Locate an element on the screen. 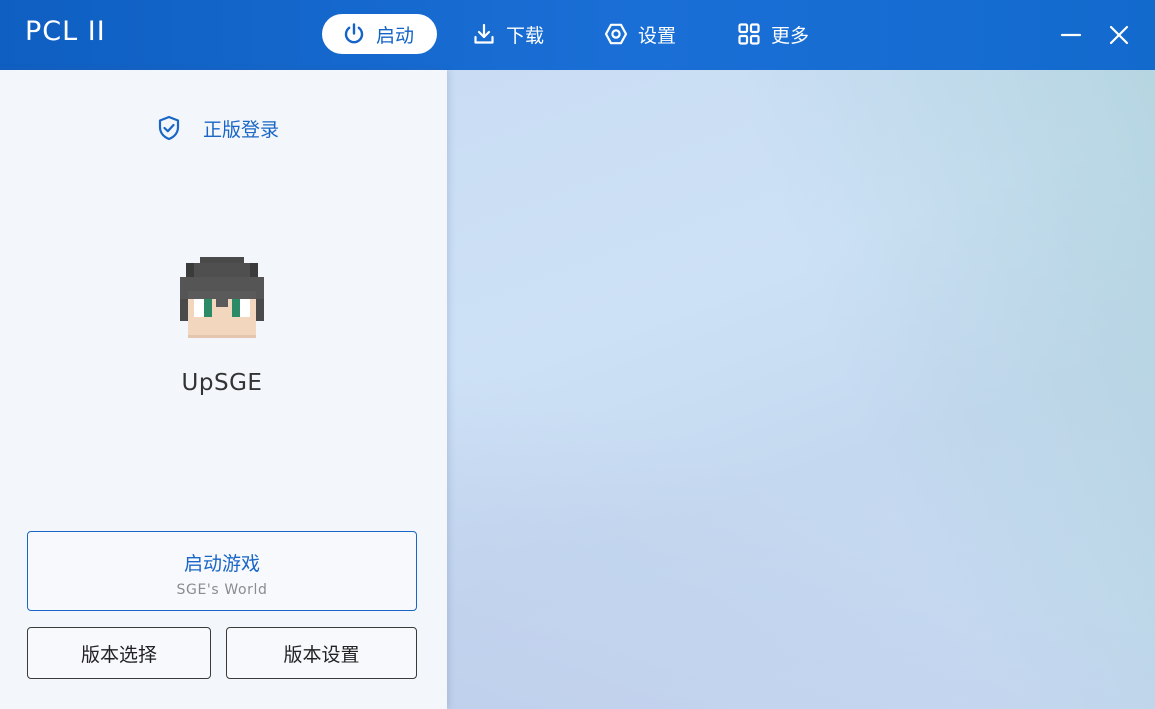  tab-more-label: 更多 is located at coordinates (790, 35).